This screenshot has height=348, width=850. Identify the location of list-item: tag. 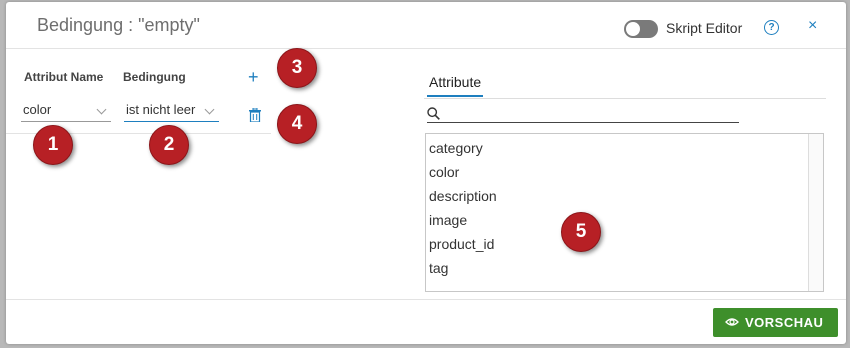
(438, 268).